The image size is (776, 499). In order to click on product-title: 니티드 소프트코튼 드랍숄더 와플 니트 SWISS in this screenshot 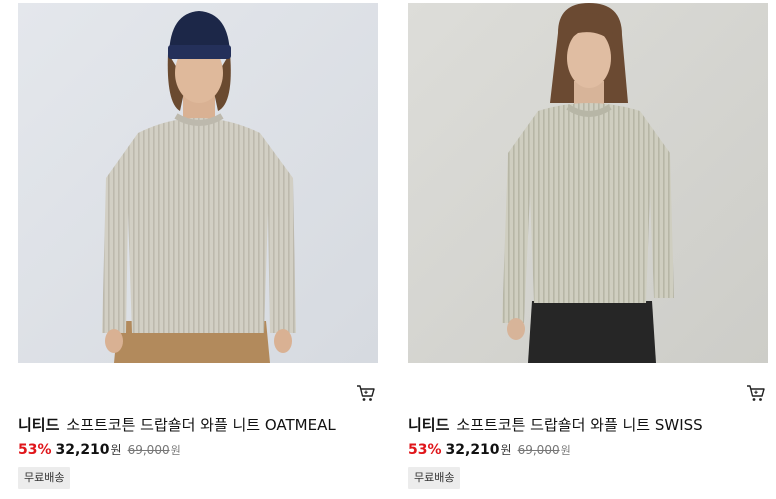, I will do `click(588, 425)`.